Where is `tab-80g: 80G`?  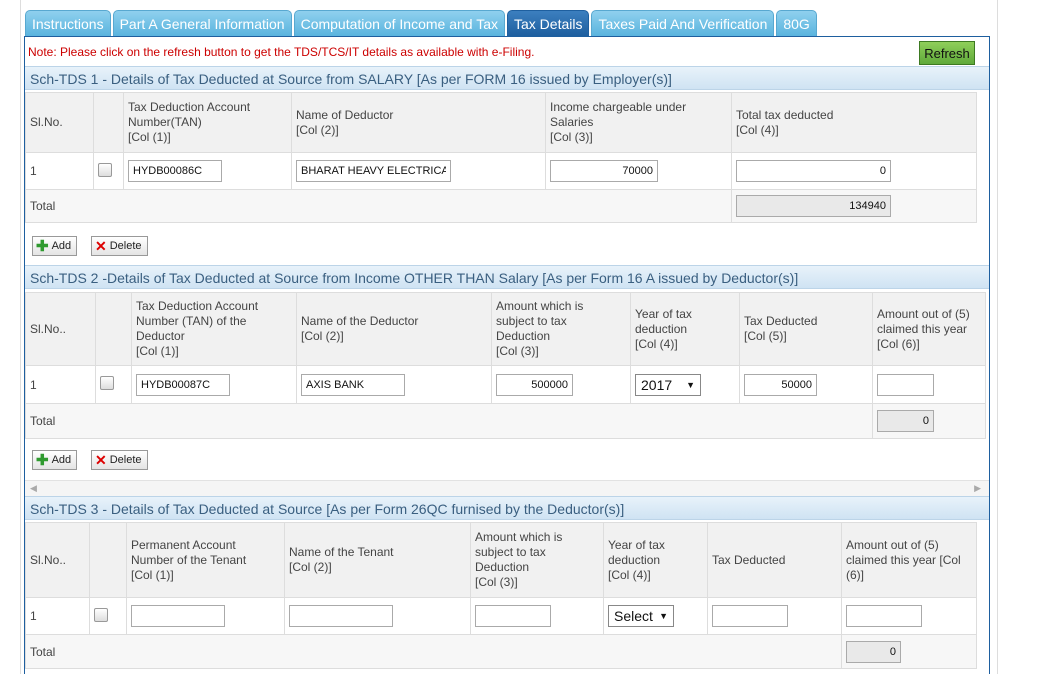
tab-80g: 80G is located at coordinates (796, 23).